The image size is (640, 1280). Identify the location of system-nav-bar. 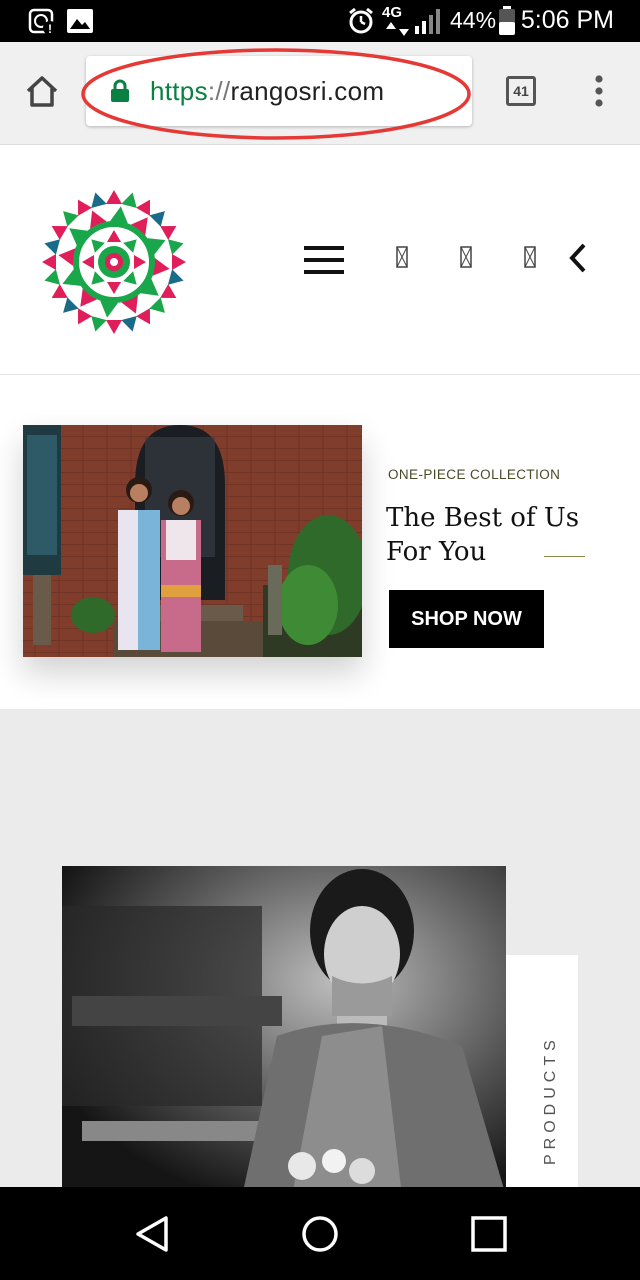
(320, 1233).